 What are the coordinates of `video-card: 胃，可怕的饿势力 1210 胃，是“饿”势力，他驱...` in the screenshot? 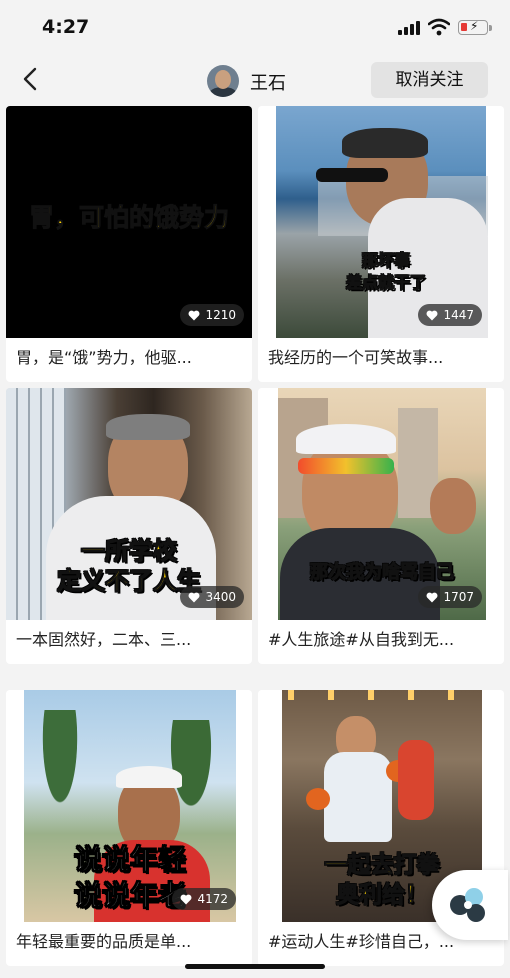 It's located at (129, 244).